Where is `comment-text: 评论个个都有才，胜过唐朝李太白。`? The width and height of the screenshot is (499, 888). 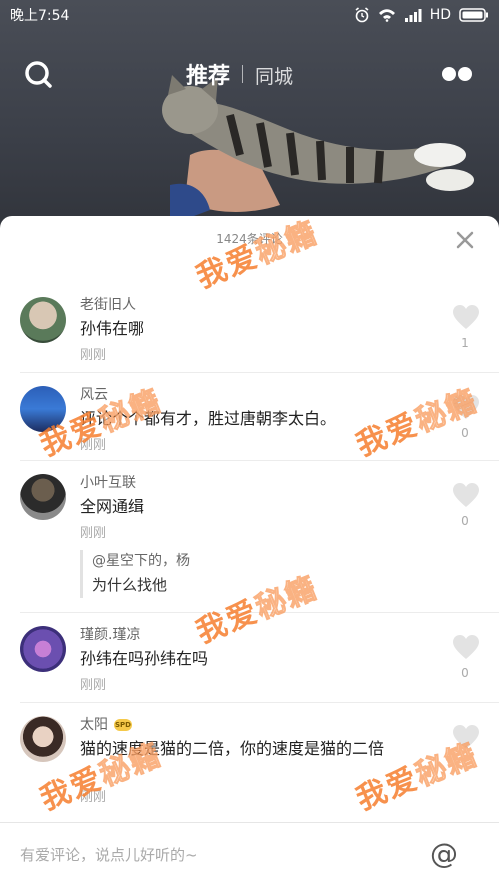
comment-text: 评论个个都有才，胜过唐朝李太白。 is located at coordinates (208, 418).